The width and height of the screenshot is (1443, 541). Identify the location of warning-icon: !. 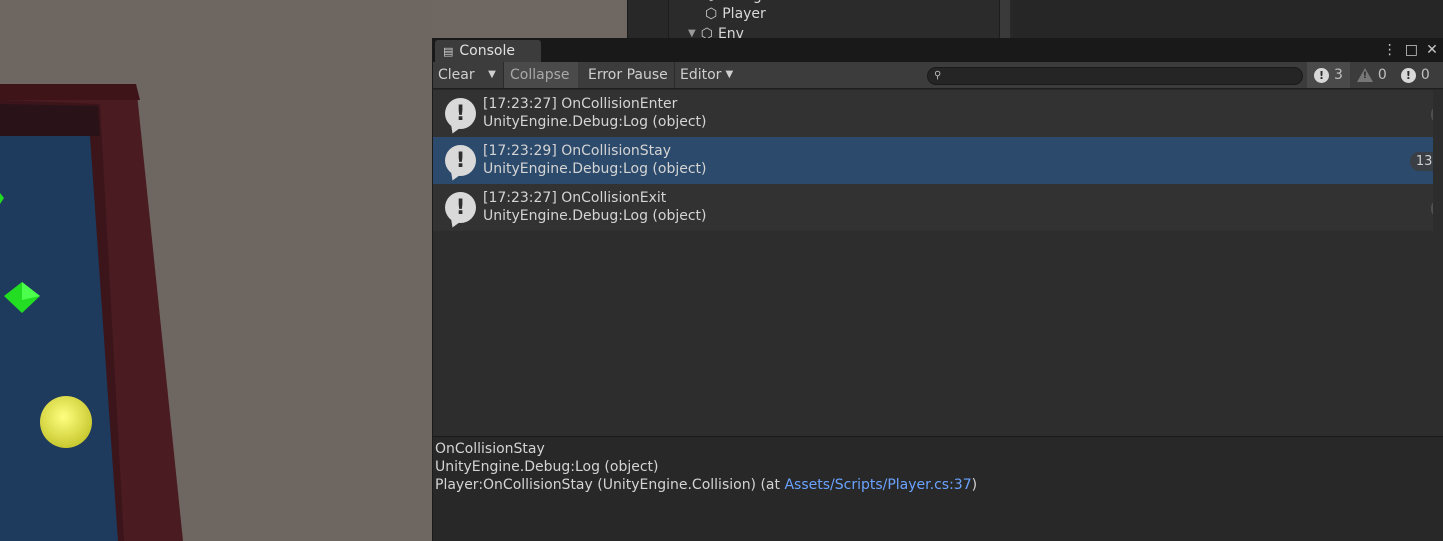
(1364, 75).